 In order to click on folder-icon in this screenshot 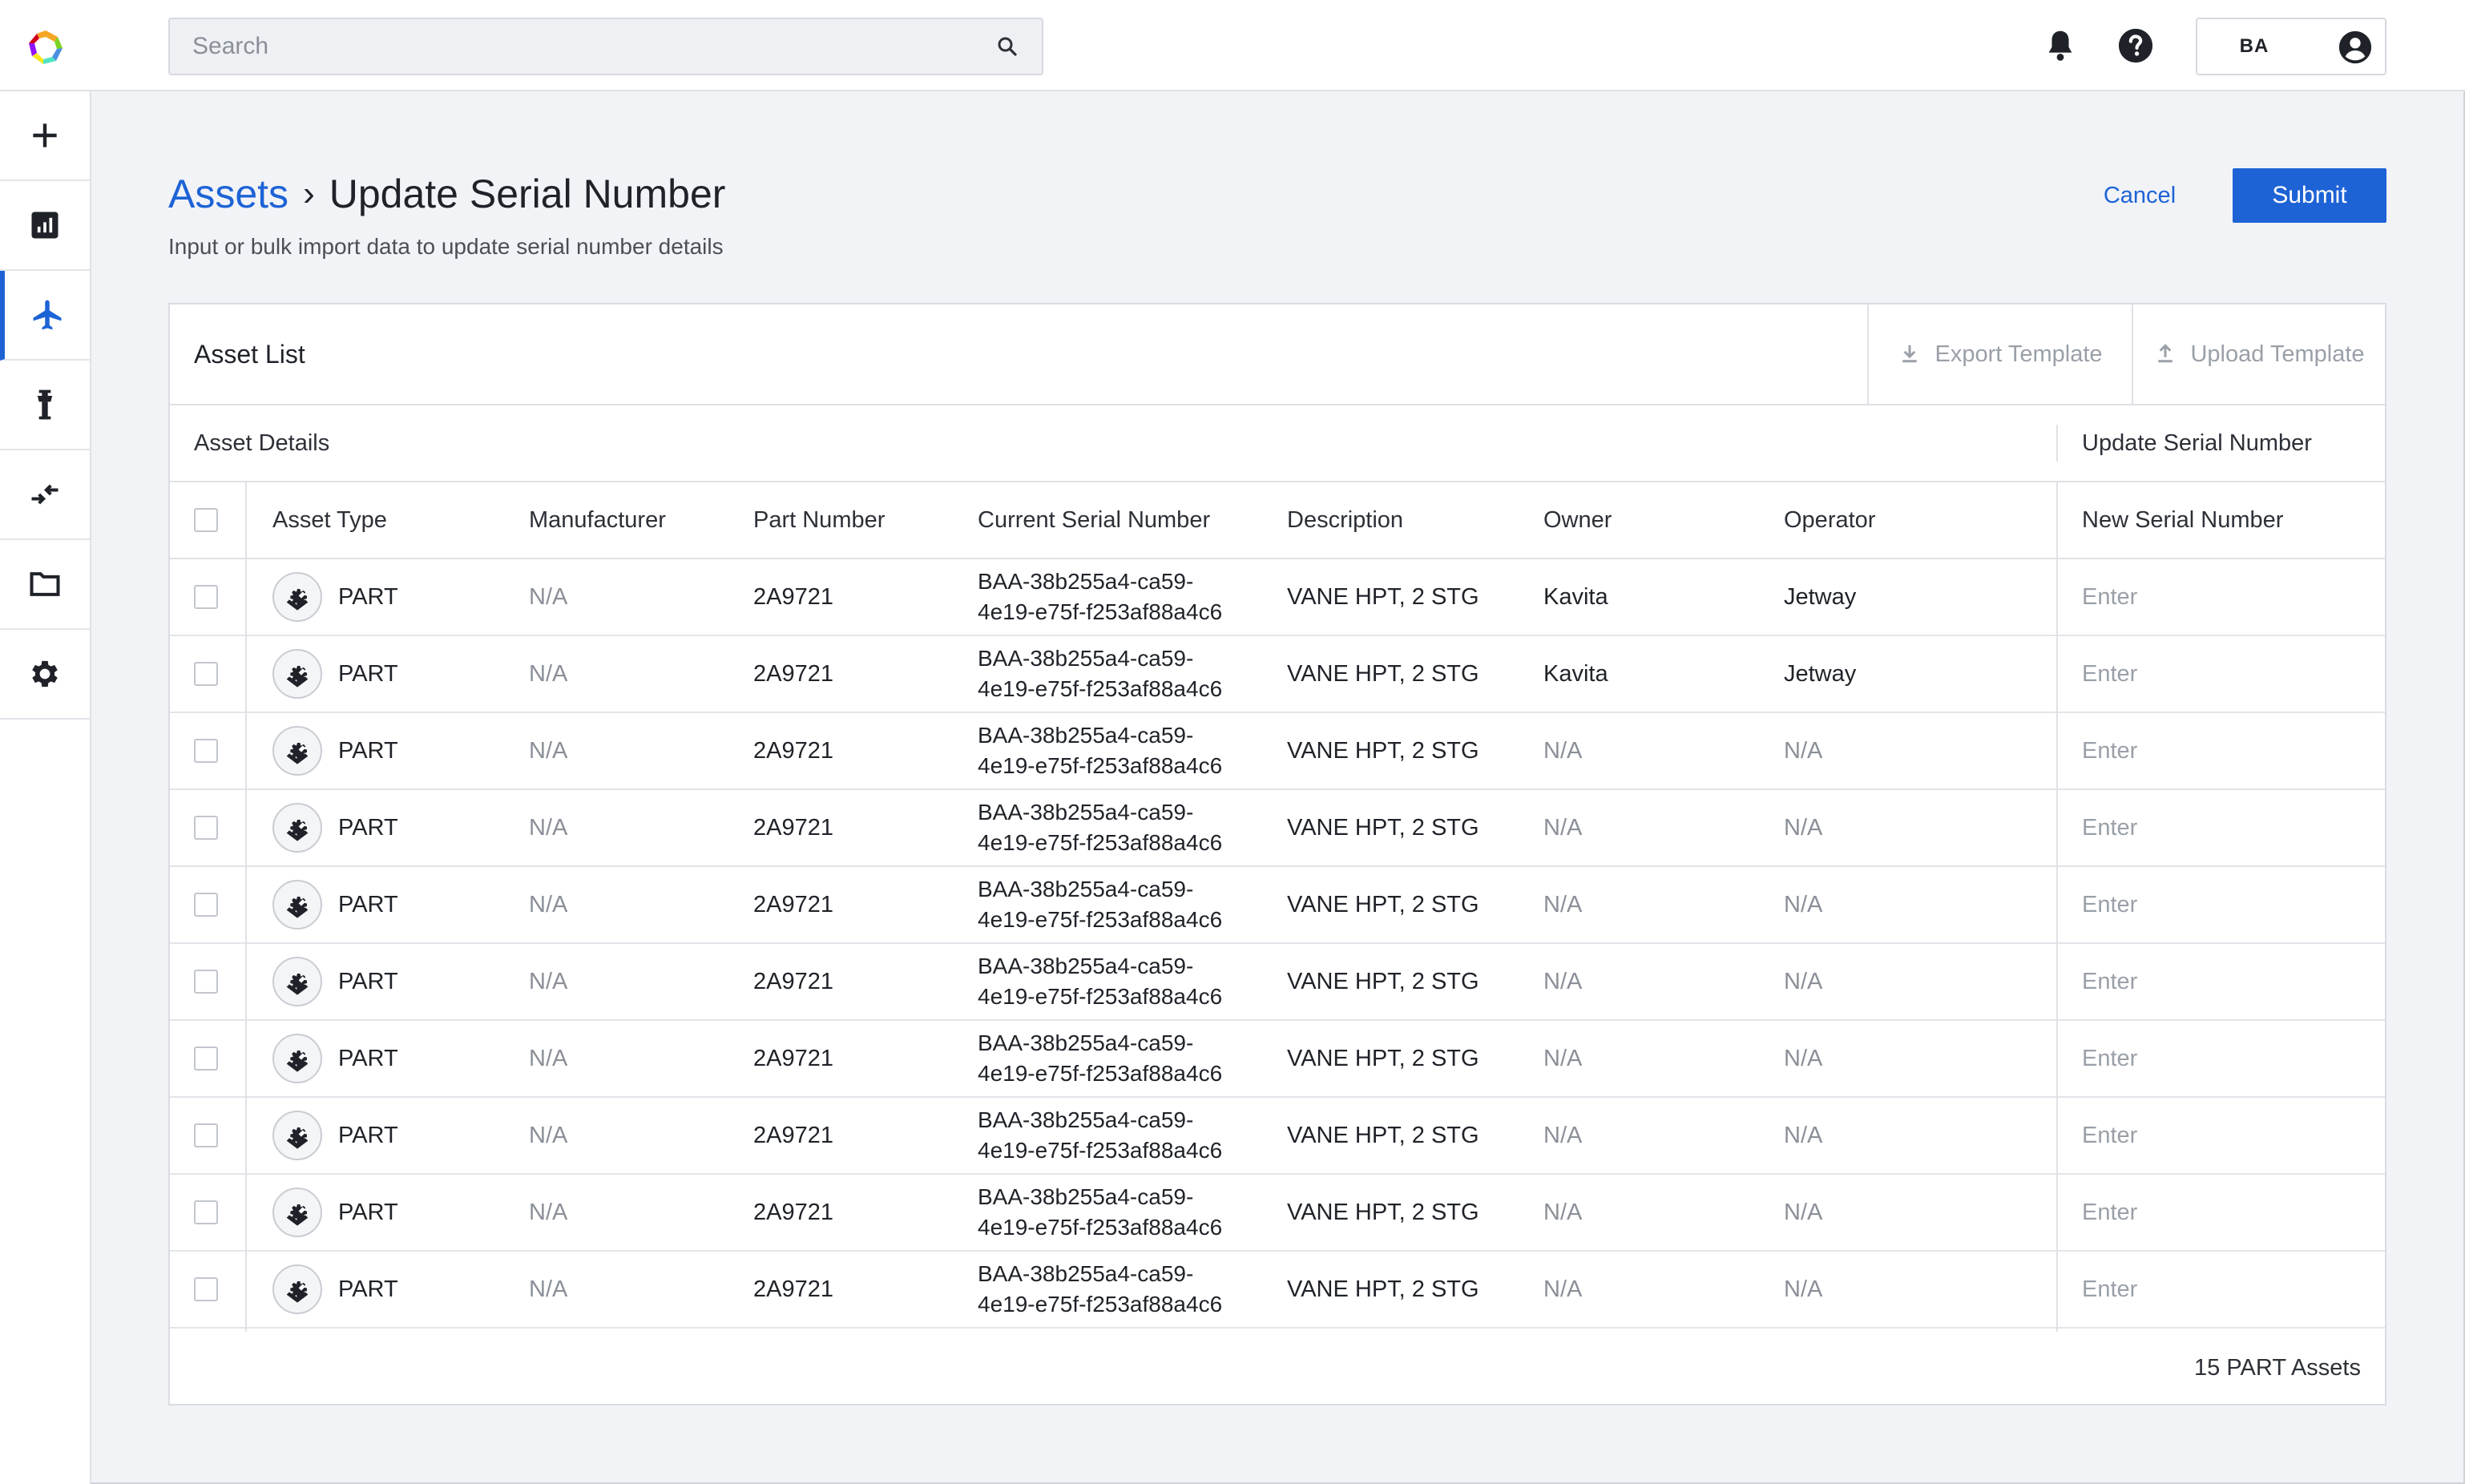, I will do `click(45, 584)`.